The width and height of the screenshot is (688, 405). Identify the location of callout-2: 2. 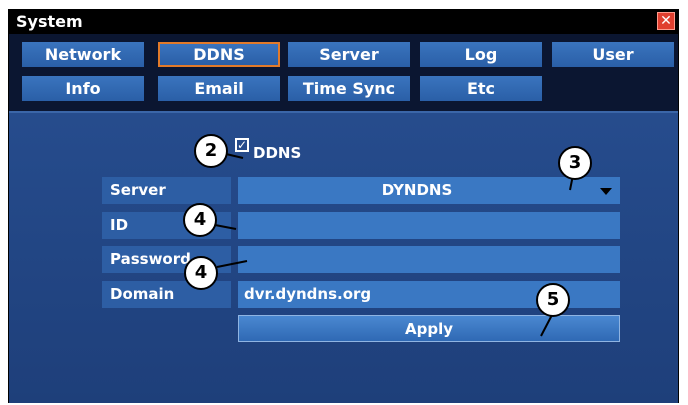
(211, 151).